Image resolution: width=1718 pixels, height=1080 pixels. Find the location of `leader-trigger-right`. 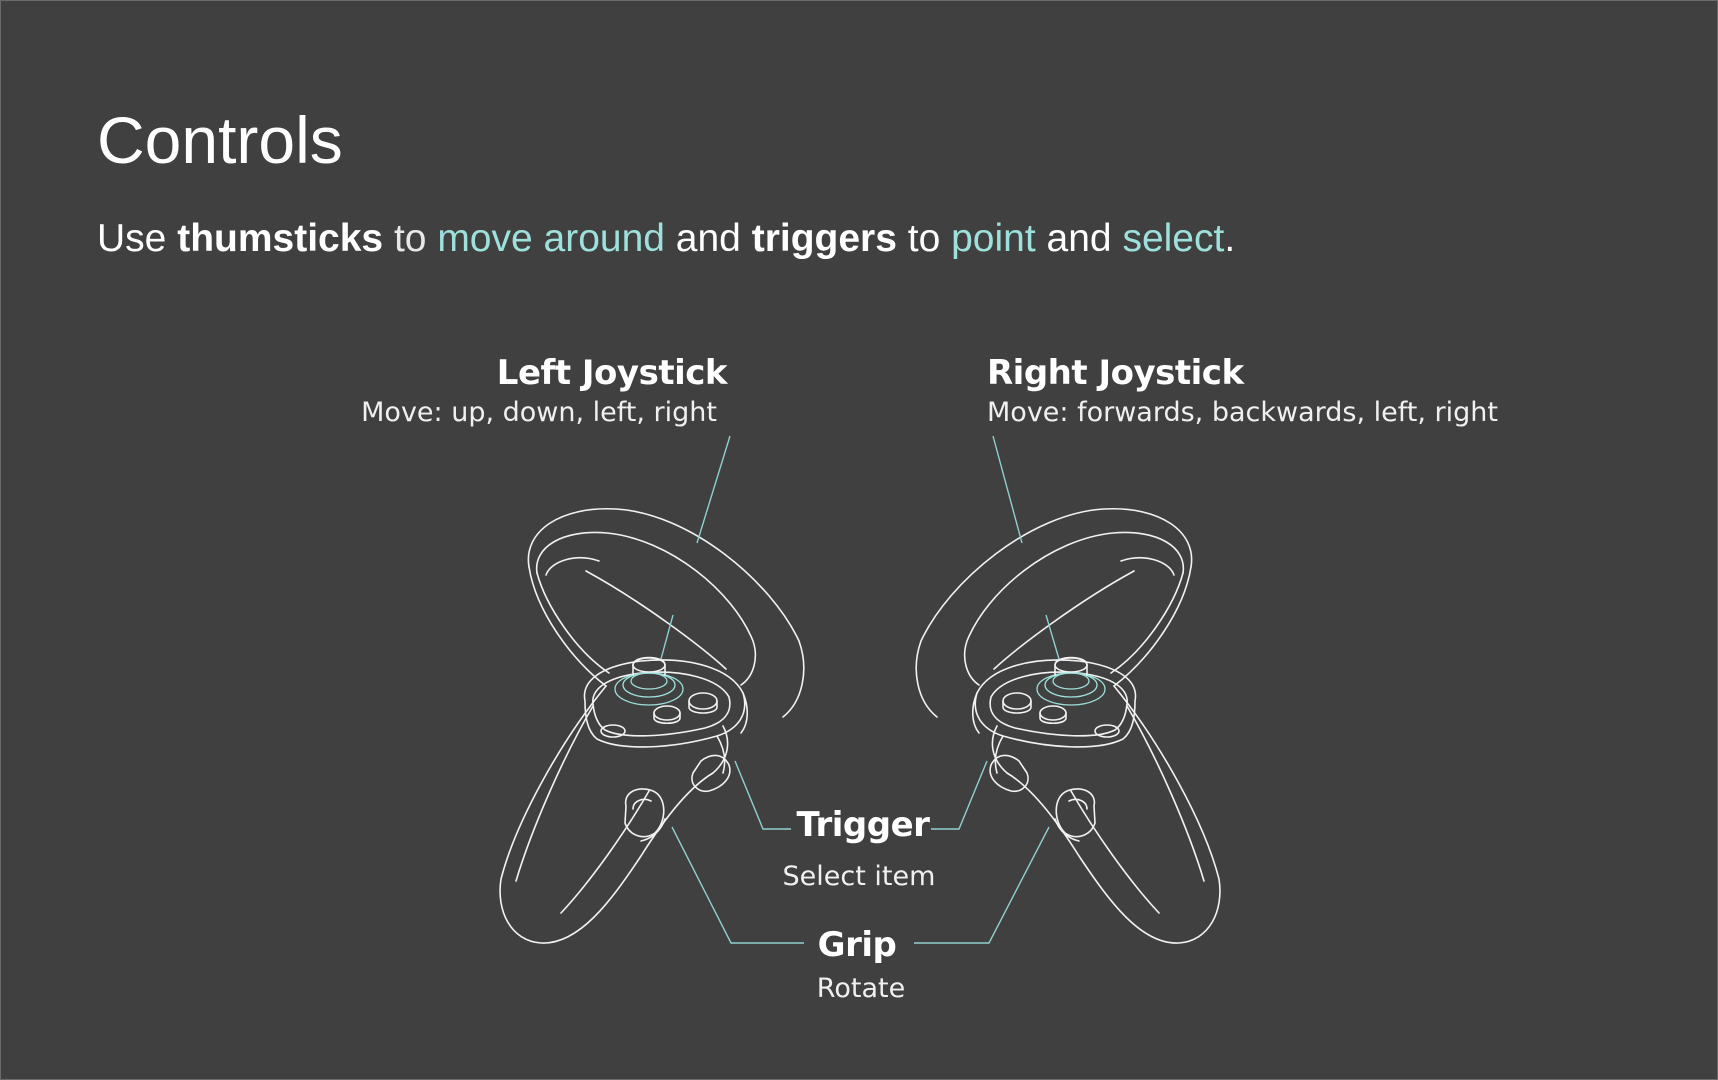

leader-trigger-right is located at coordinates (959, 795).